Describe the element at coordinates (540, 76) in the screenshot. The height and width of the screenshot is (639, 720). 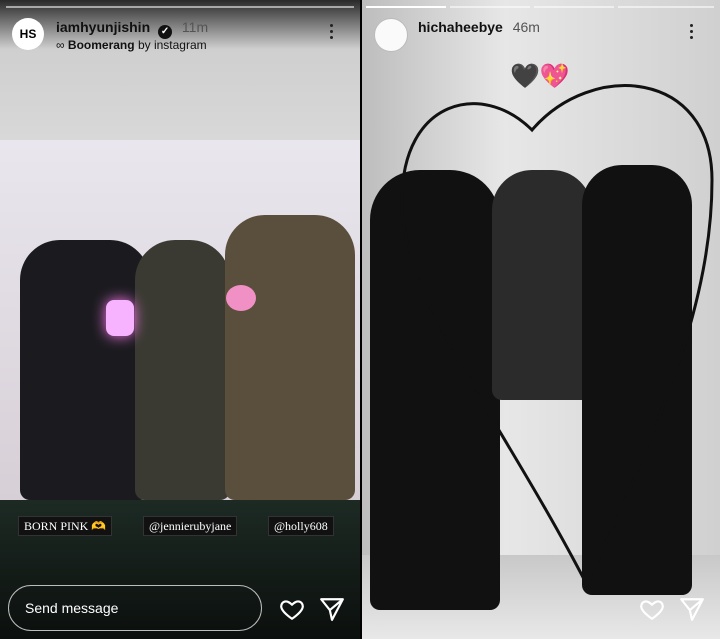
I see `emoji-sticker: 🖤💖` at that location.